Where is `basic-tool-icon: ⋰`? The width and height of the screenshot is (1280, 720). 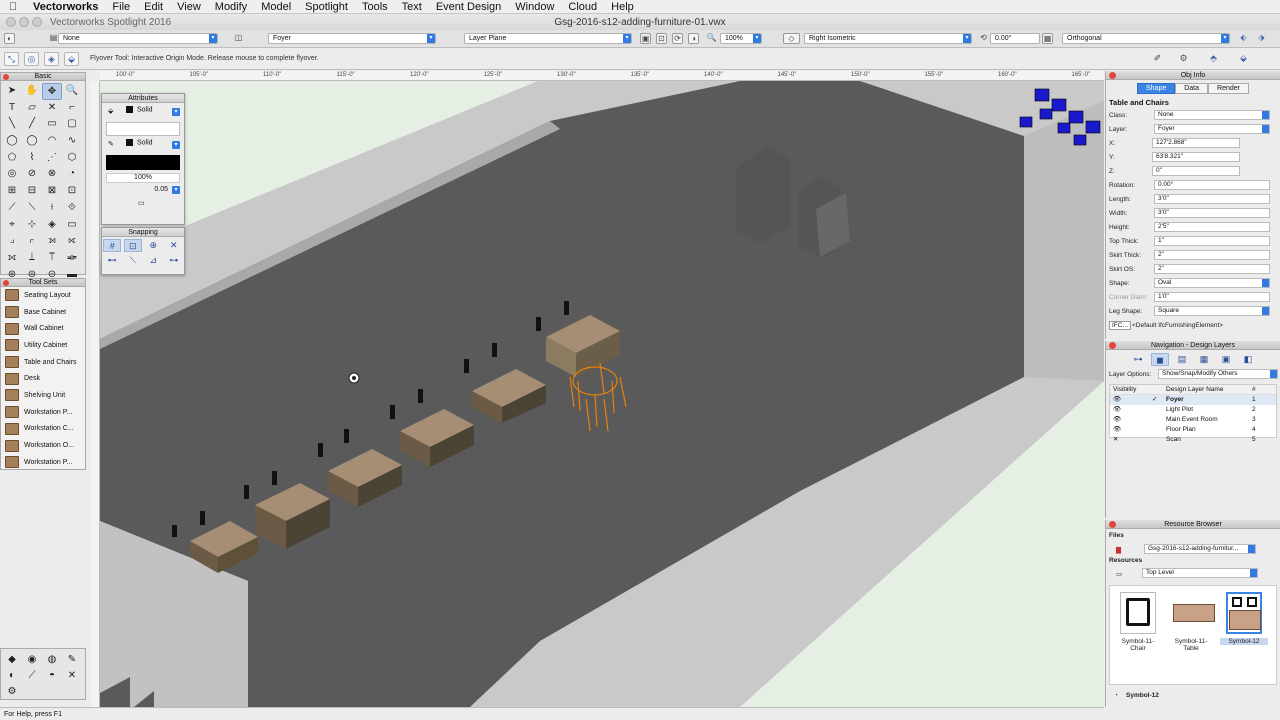 basic-tool-icon: ⋰ is located at coordinates (52, 158).